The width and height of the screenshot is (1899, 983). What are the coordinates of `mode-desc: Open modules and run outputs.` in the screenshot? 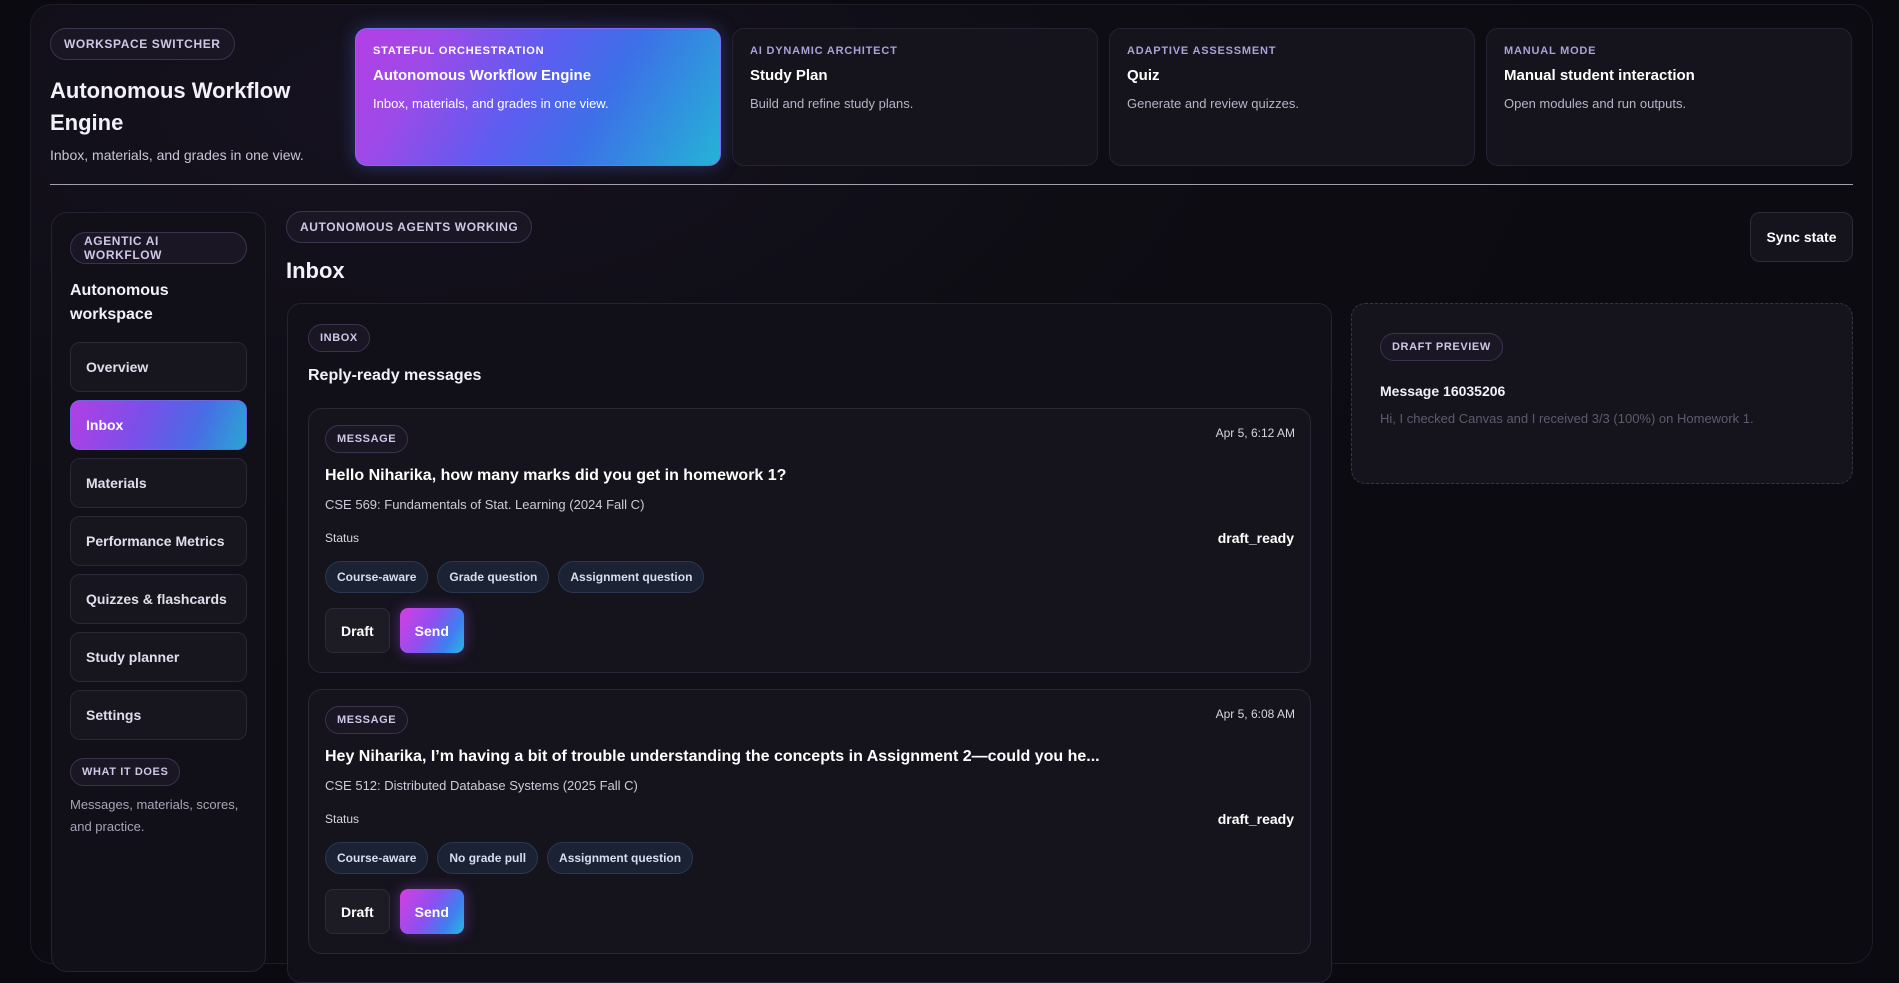 It's located at (1595, 103).